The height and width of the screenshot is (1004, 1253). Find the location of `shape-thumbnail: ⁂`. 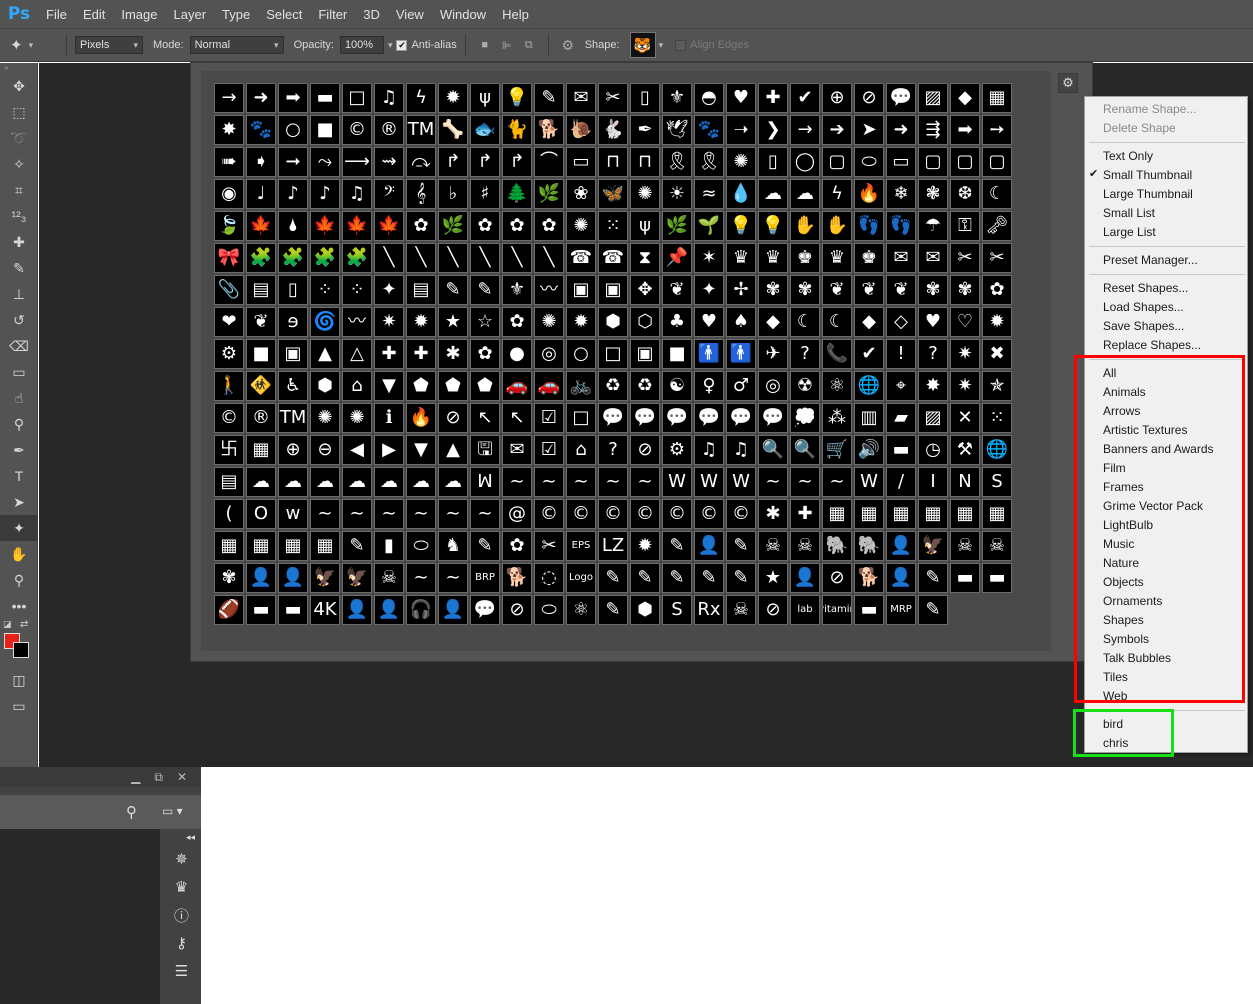

shape-thumbnail: ⁂ is located at coordinates (837, 418).